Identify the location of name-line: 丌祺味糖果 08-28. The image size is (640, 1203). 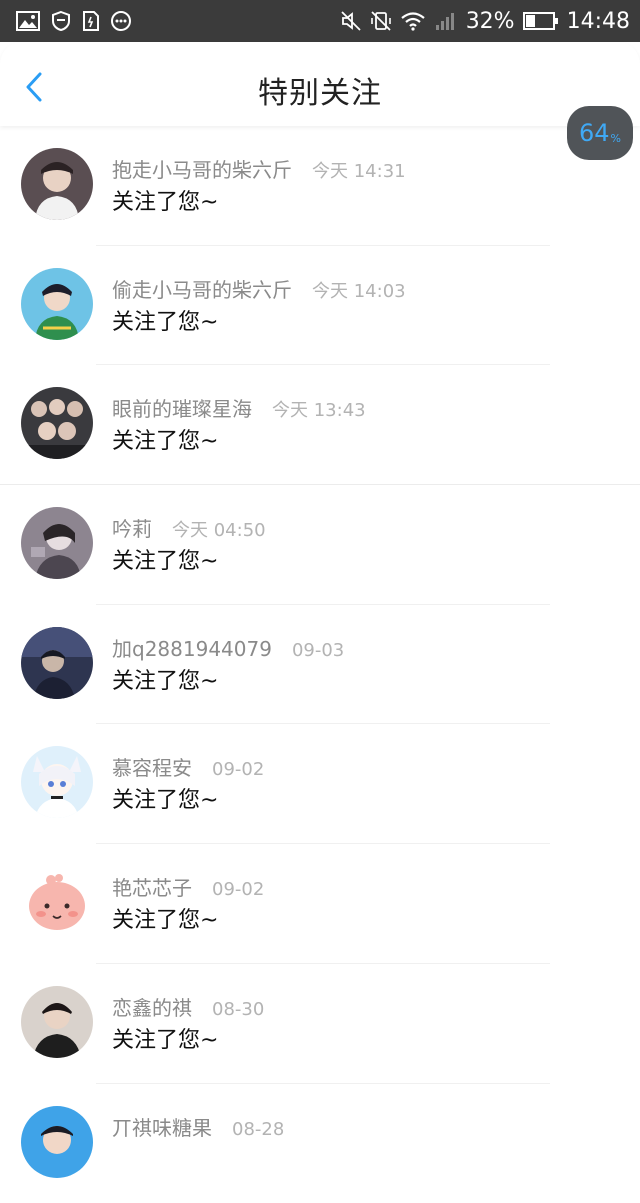
(198, 1126).